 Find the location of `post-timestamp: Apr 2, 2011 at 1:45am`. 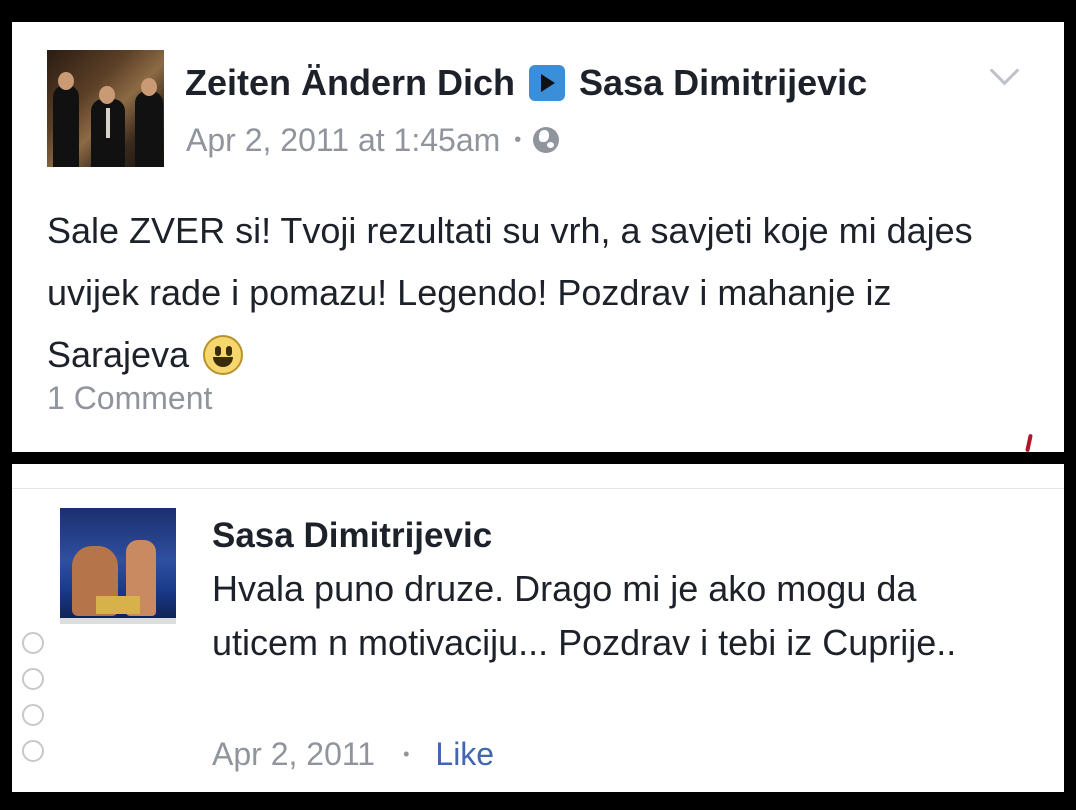

post-timestamp: Apr 2, 2011 at 1:45am is located at coordinates (343, 140).